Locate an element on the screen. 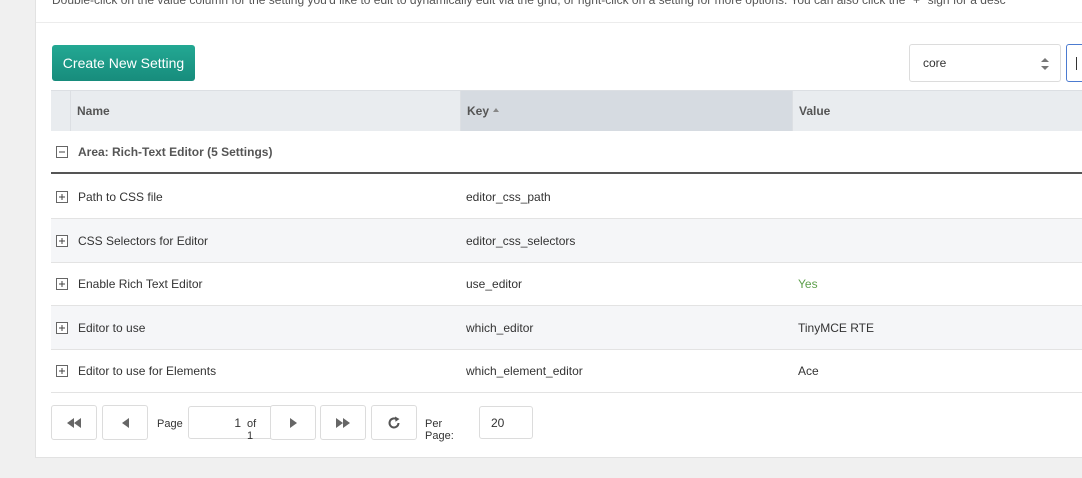  previous-page-button is located at coordinates (125, 422).